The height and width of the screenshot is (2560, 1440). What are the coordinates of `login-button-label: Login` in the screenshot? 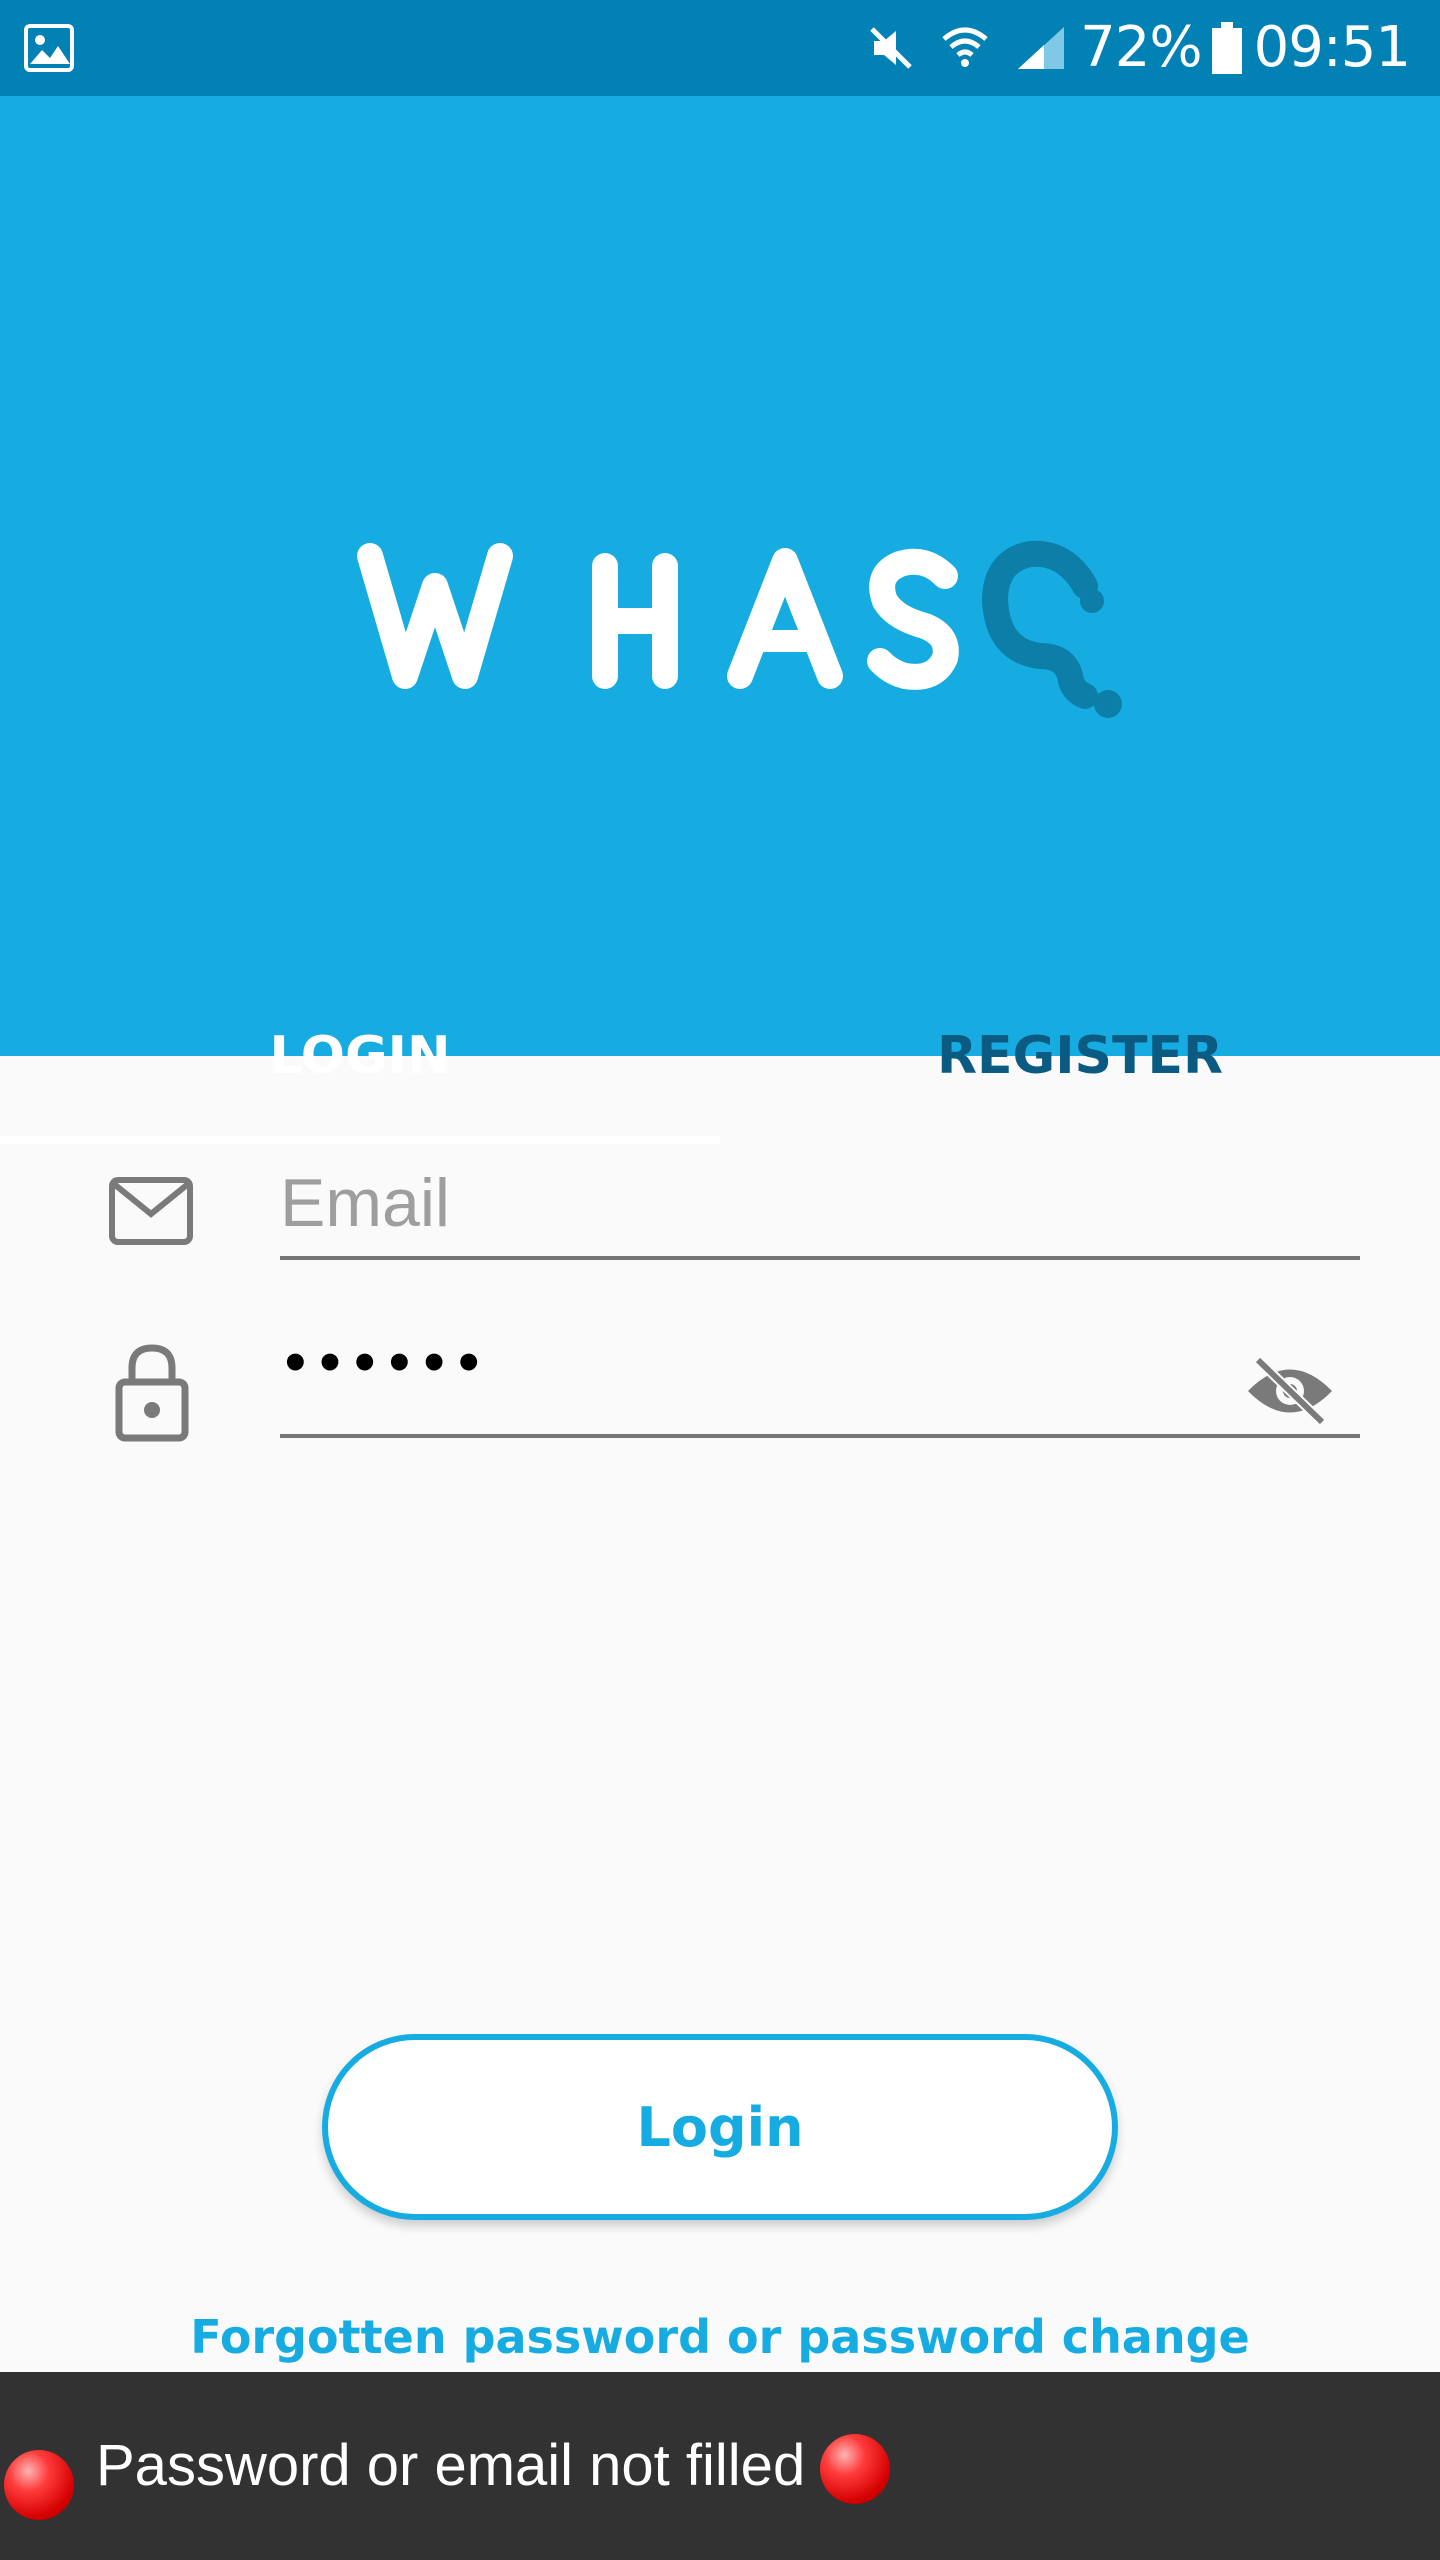 It's located at (720, 2127).